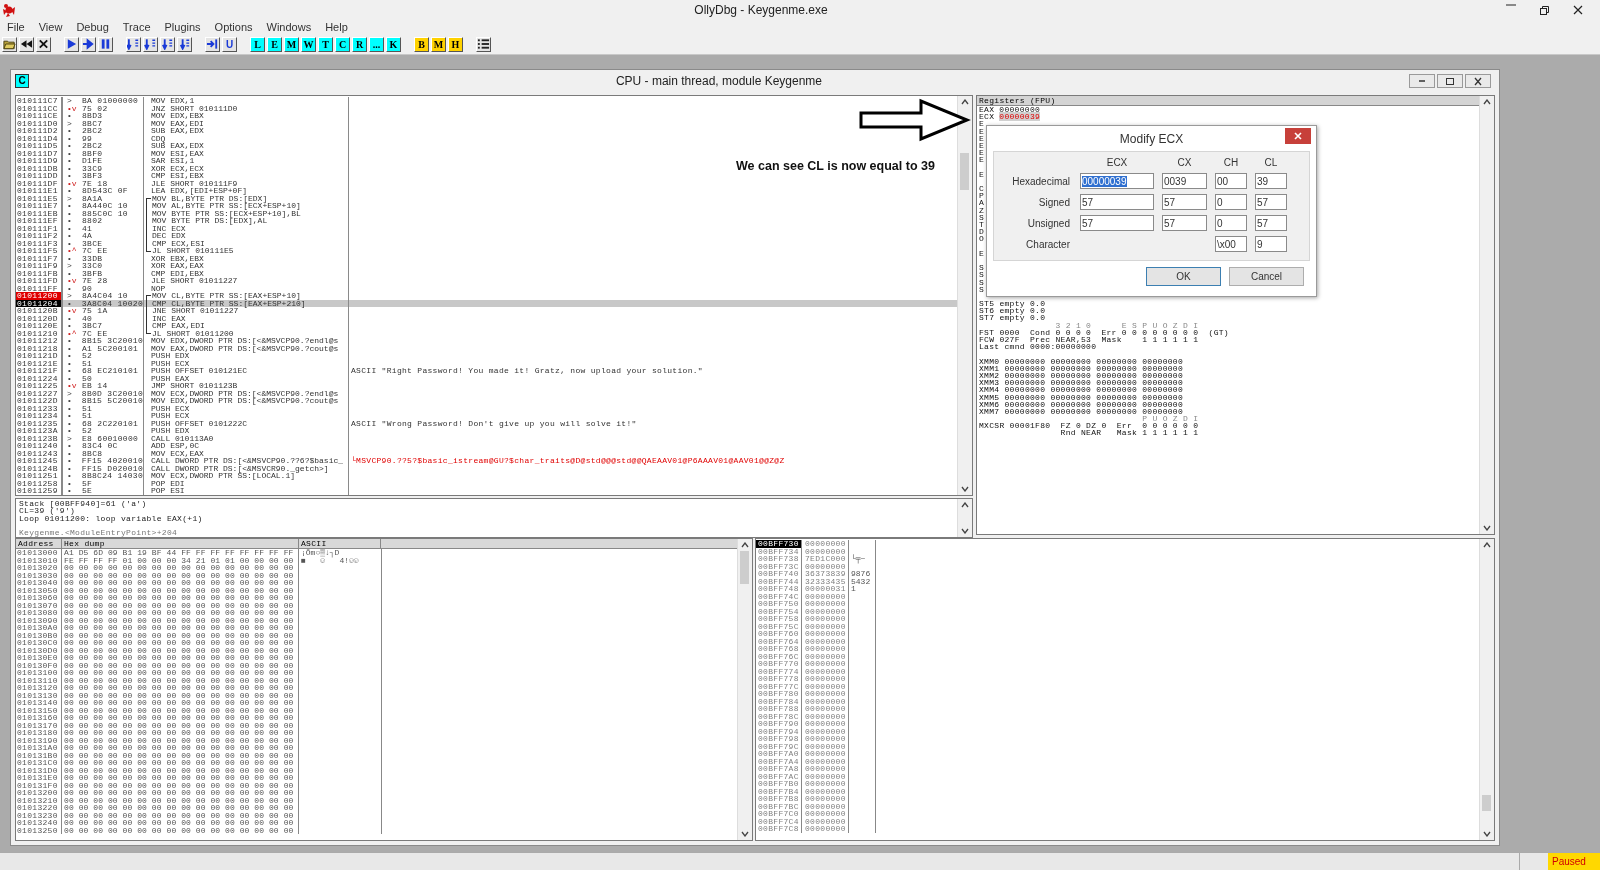 The height and width of the screenshot is (870, 1600). What do you see at coordinates (779, 731) in the screenshot?
I see `address-cell: 00BFF794` at bounding box center [779, 731].